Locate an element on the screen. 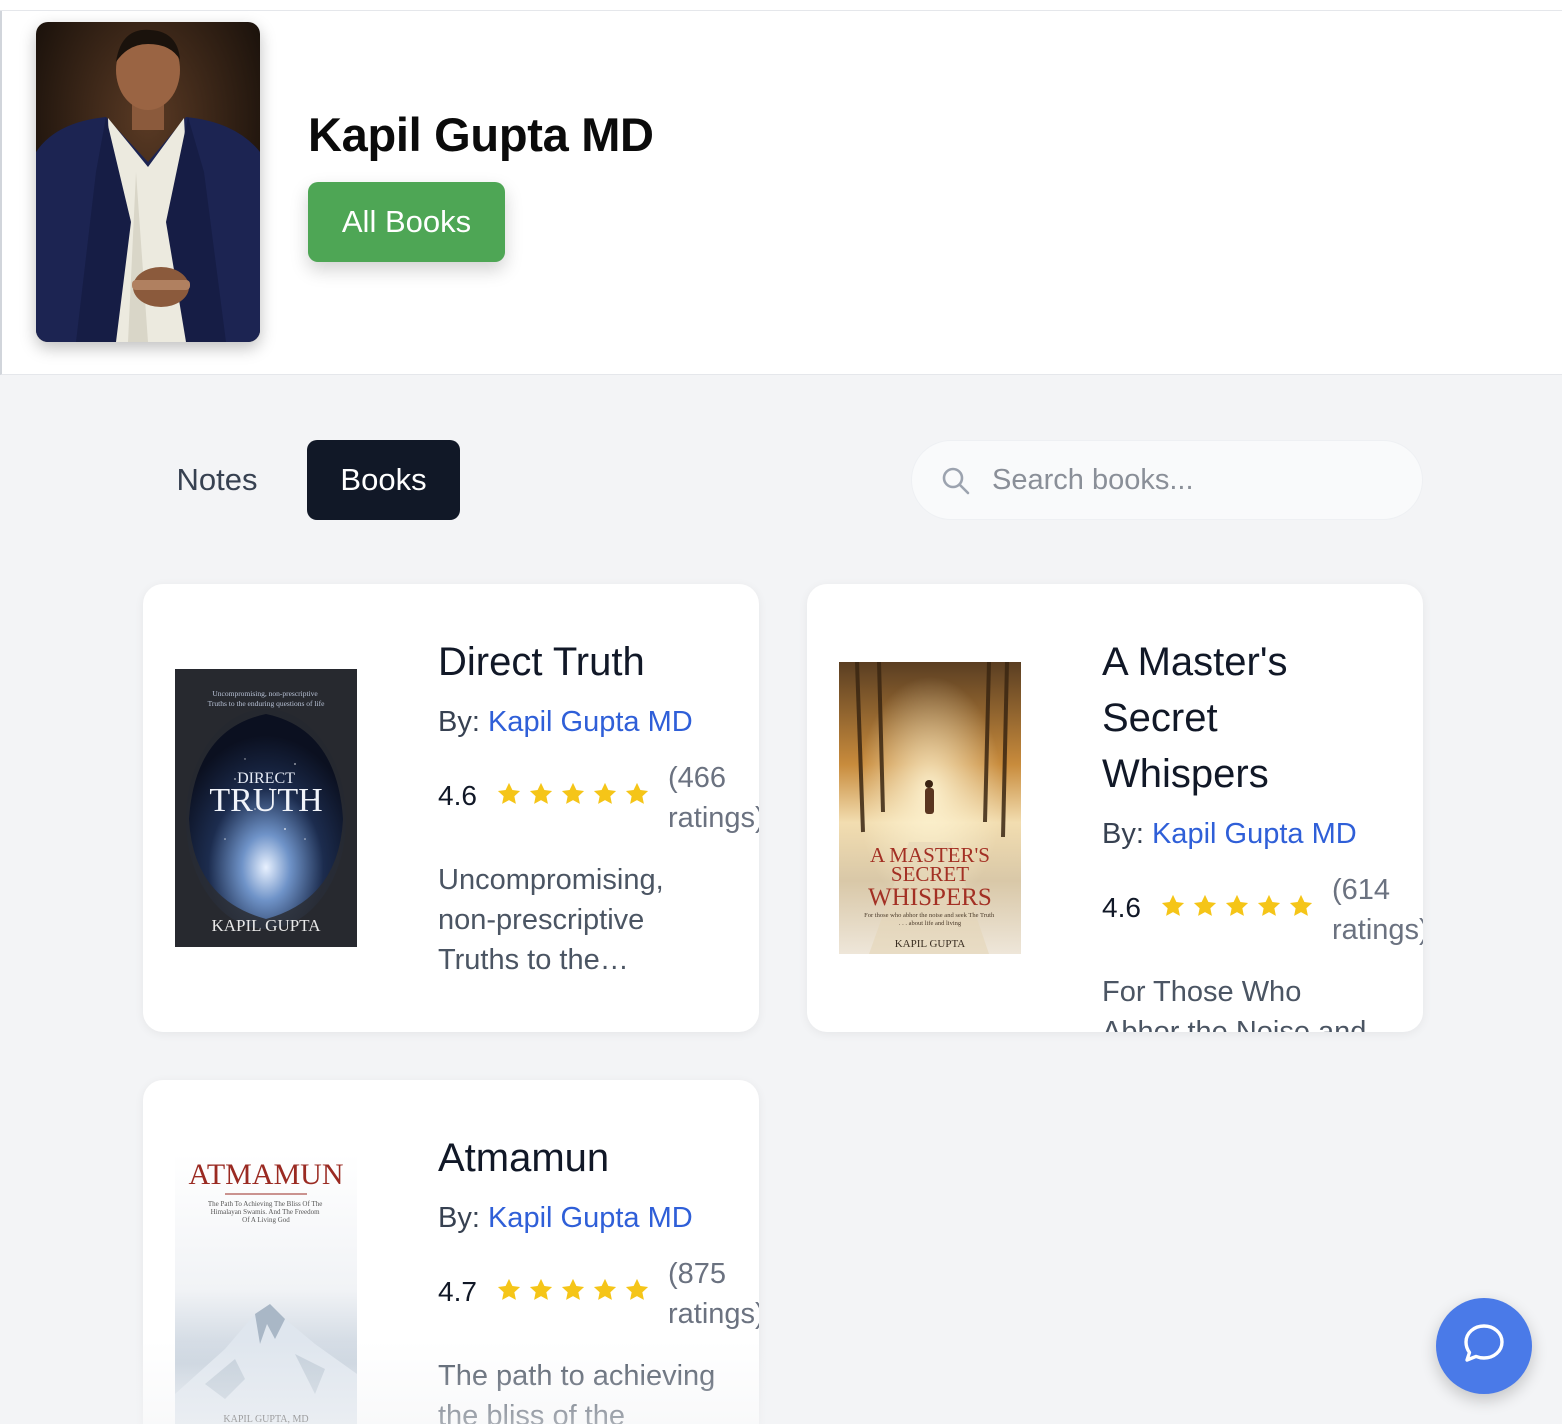 This screenshot has height=1424, width=1562. ratings-count-number: (614 is located at coordinates (1361, 890).